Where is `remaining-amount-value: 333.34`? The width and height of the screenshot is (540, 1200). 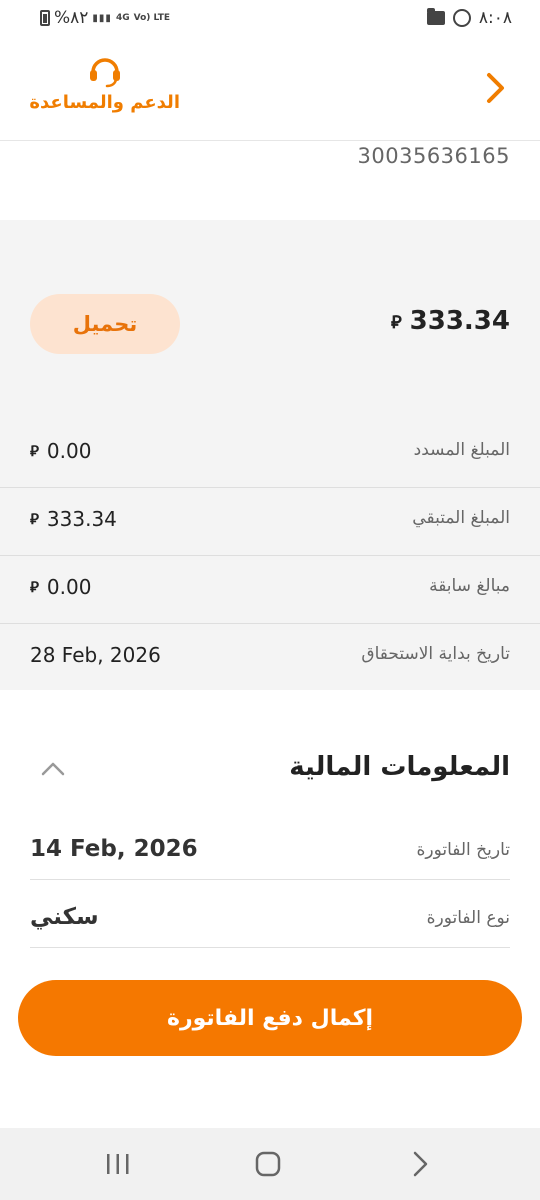
remaining-amount-value: 333.34 is located at coordinates (81, 519).